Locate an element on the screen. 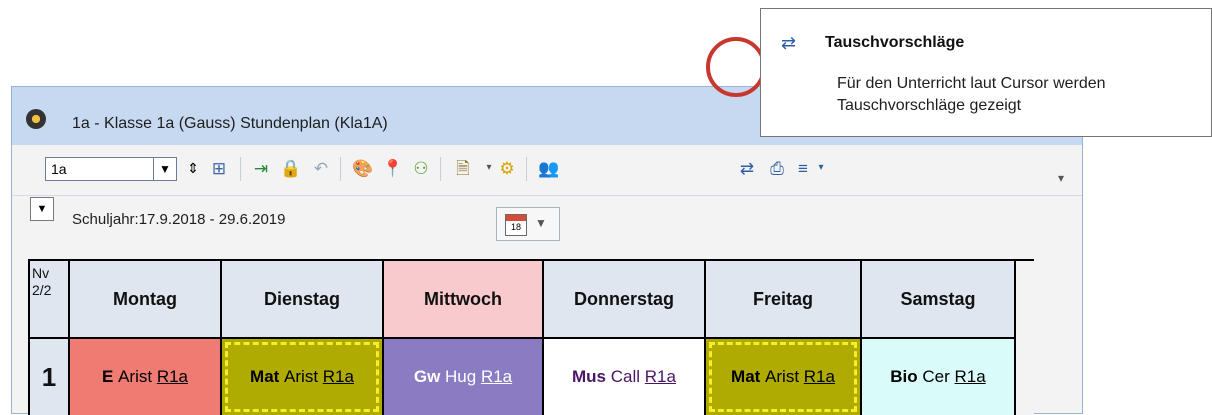  print-list-icon: ⎙ is located at coordinates (777, 168).